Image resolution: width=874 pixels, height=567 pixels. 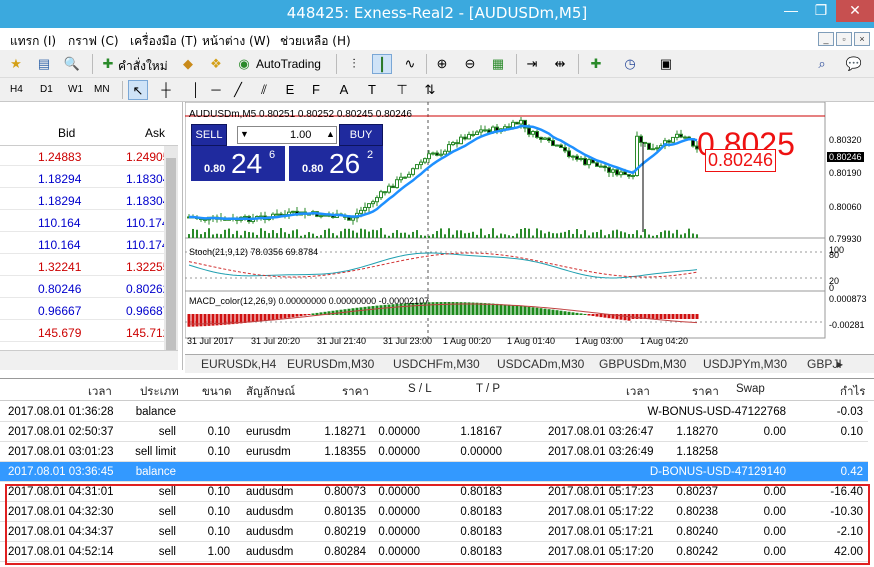 What do you see at coordinates (188, 64) in the screenshot?
I see `metaeditor-icon: ◆` at bounding box center [188, 64].